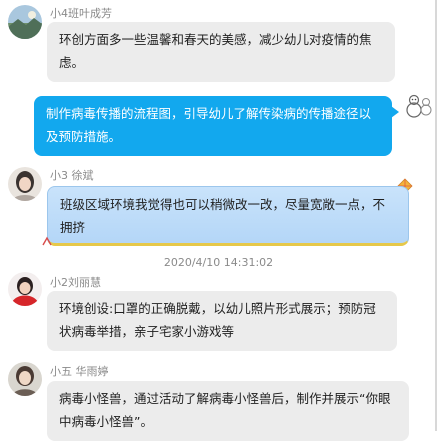 The width and height of the screenshot is (437, 441). Describe the element at coordinates (47, 241) in the screenshot. I see `ribbon-icon` at that location.